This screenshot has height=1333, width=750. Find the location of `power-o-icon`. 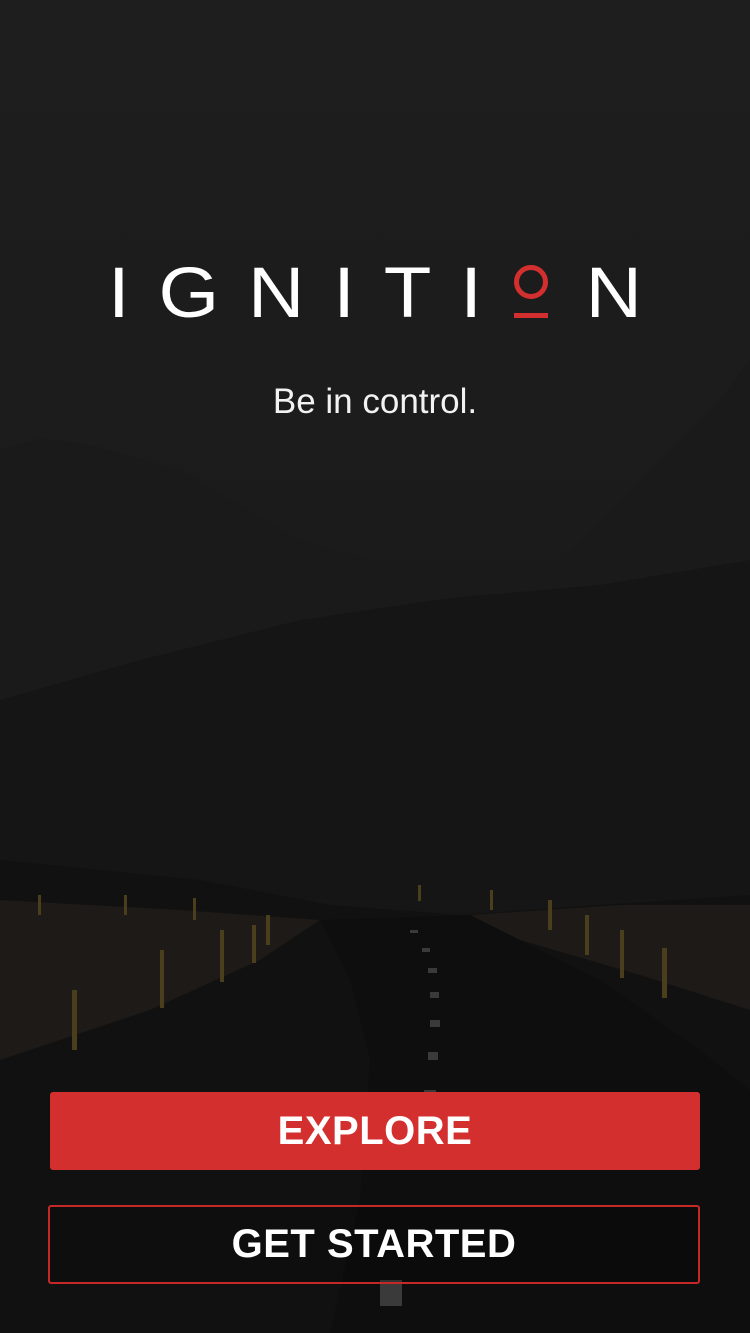

power-o-icon is located at coordinates (534, 292).